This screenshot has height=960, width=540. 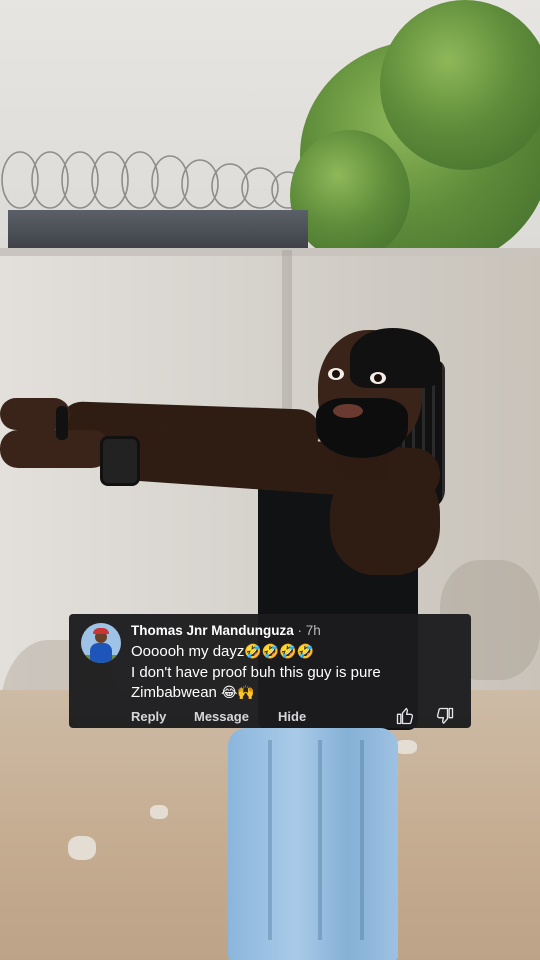 I want to click on message-button: Message, so click(x=221, y=716).